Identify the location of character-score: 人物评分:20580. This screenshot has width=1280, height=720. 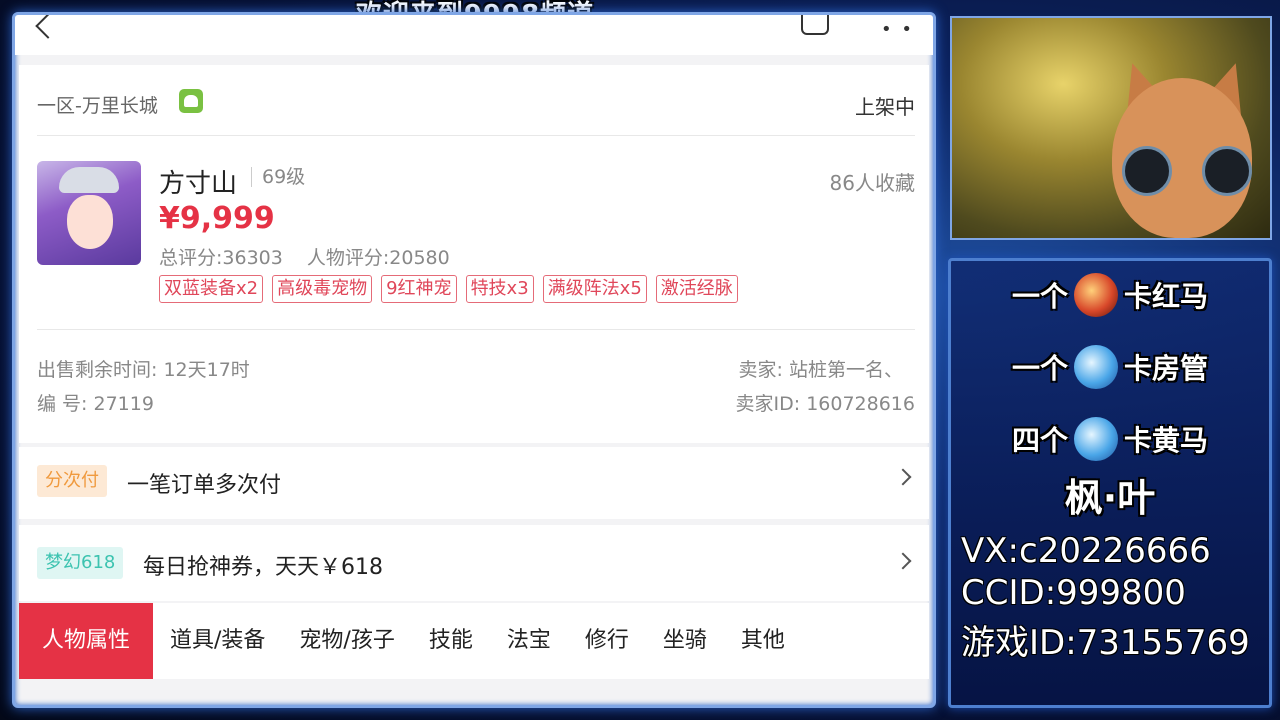
(378, 258).